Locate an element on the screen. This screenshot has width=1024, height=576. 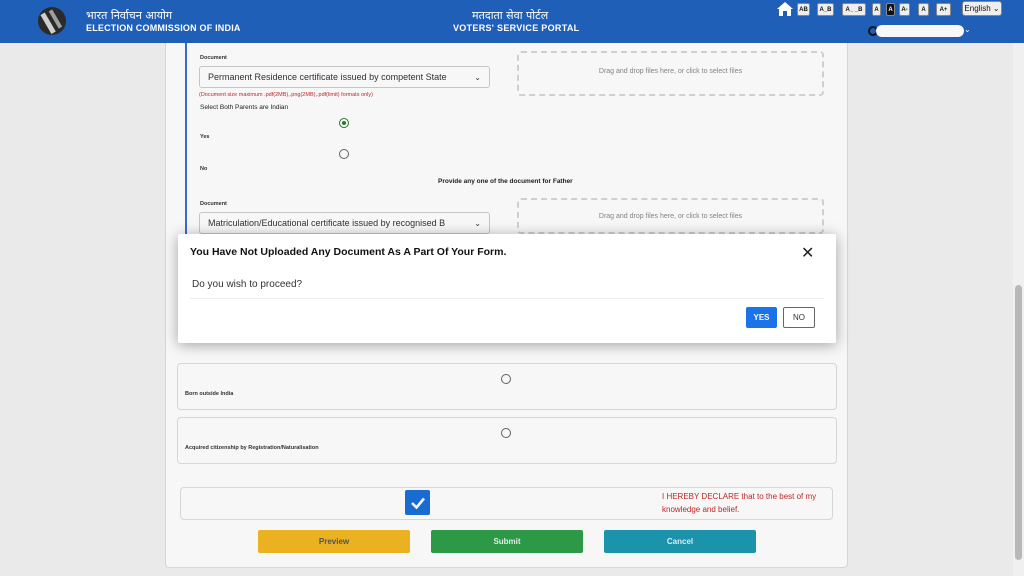
scrollbar-thumb is located at coordinates (1018, 422).